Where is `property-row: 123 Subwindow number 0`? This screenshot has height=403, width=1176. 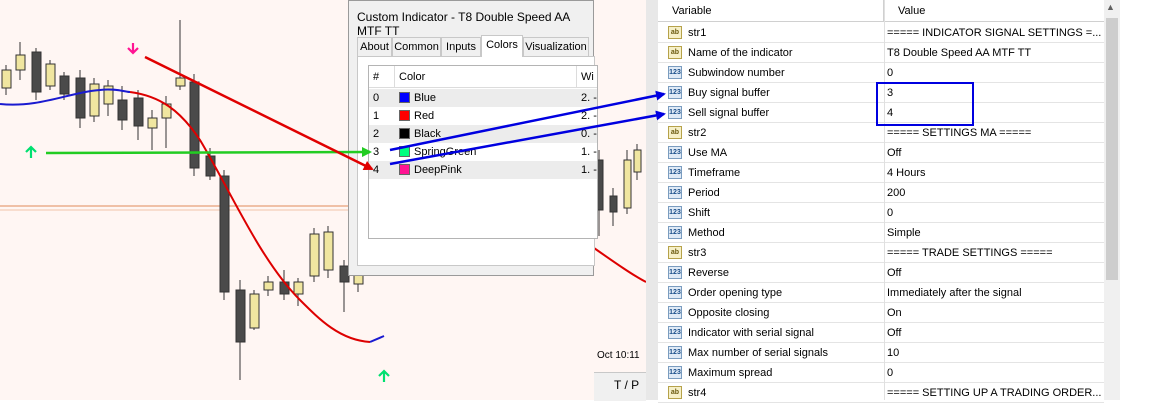
property-row: 123 Subwindow number 0 is located at coordinates (881, 73).